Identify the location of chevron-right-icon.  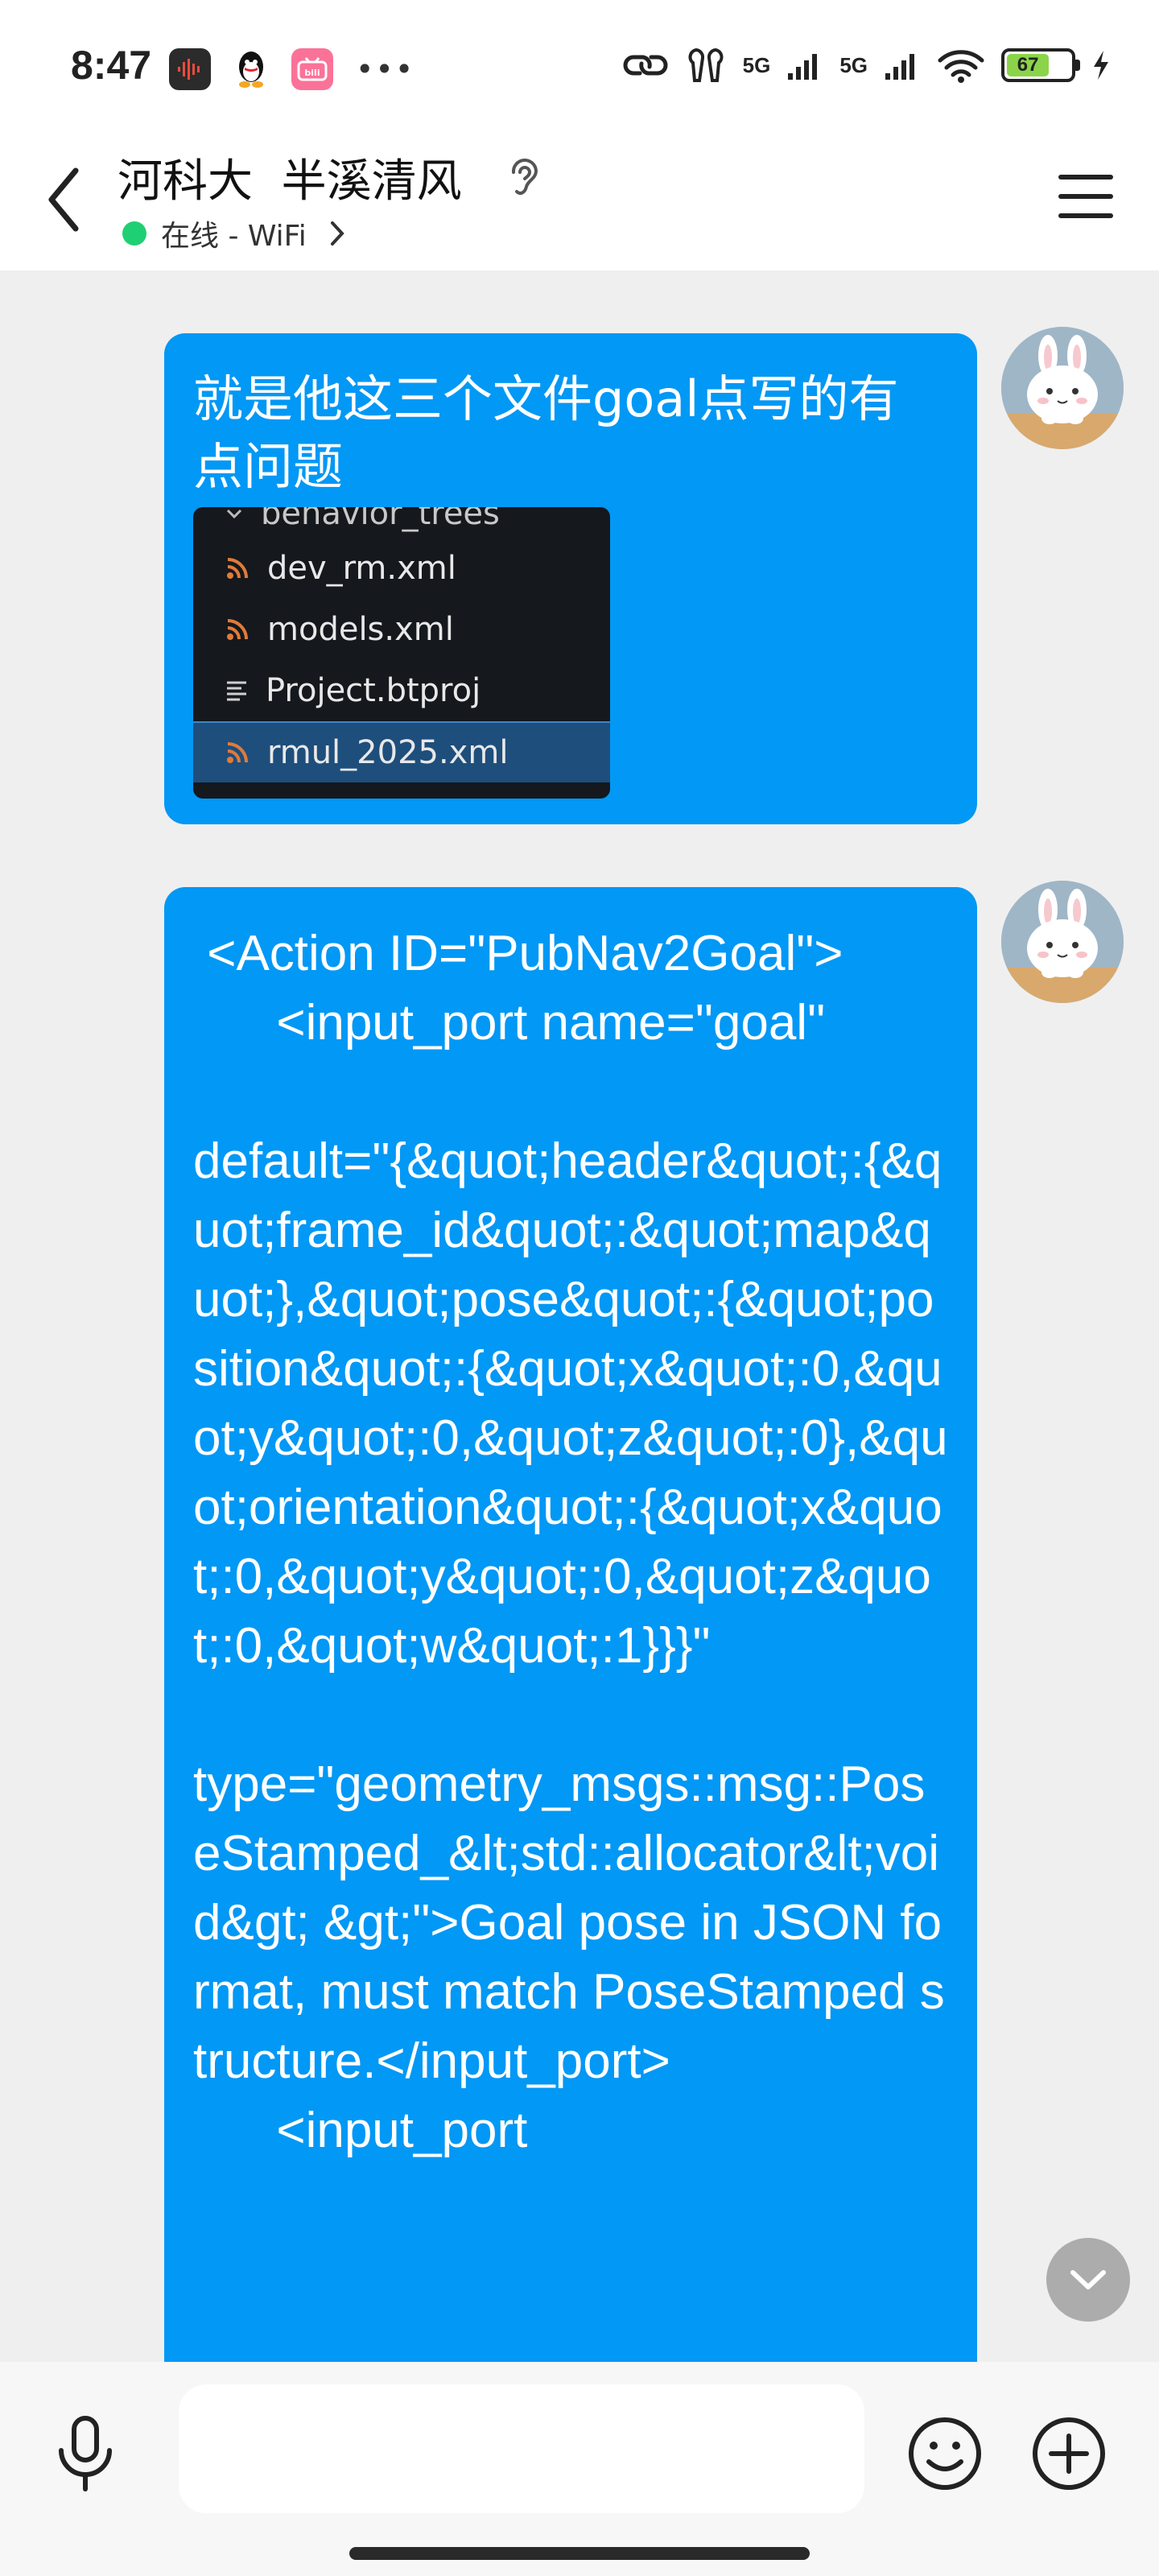
(337, 233).